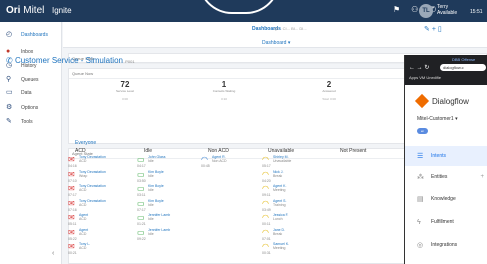 The width and height of the screenshot is (487, 264). What do you see at coordinates (161, 161) in the screenshot?
I see `agent-tile: ▭ John Glass Idle 04:17` at bounding box center [161, 161].